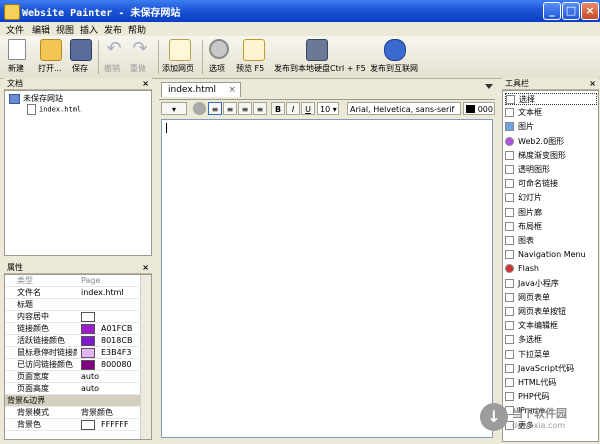 Image resolution: width=600 pixels, height=444 pixels. Describe the element at coordinates (551, 227) in the screenshot. I see `toolbox-item: 布局框` at that location.